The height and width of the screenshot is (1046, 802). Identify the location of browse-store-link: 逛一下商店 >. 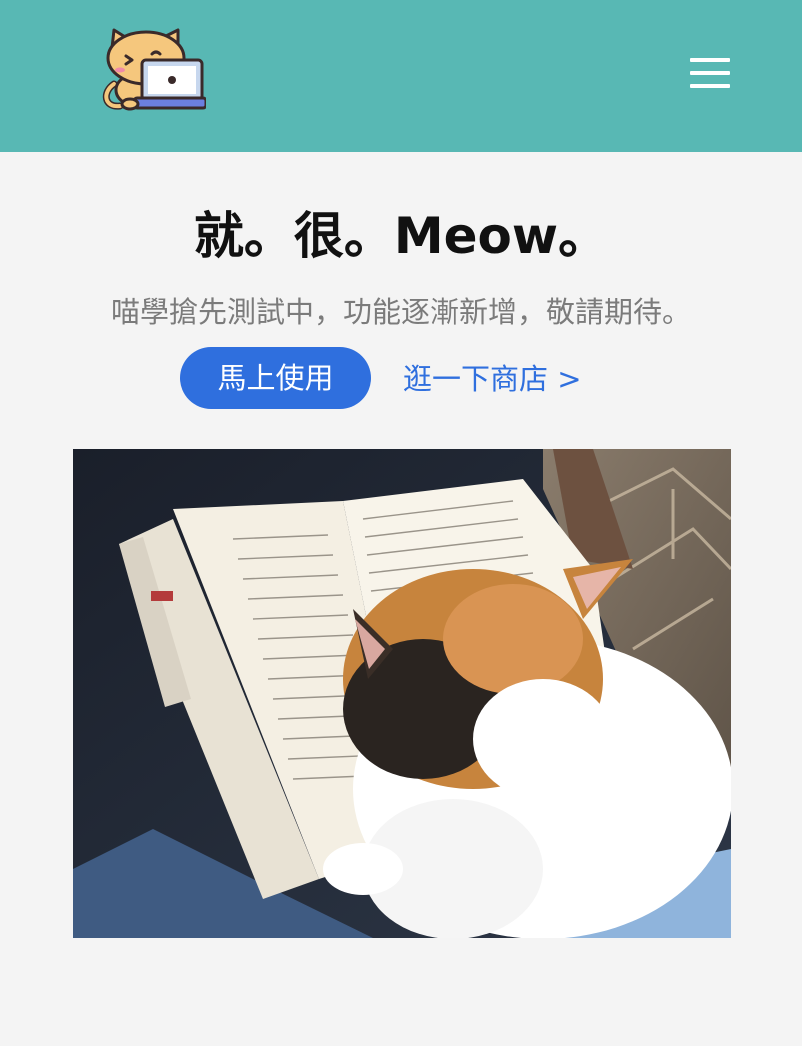
(492, 379).